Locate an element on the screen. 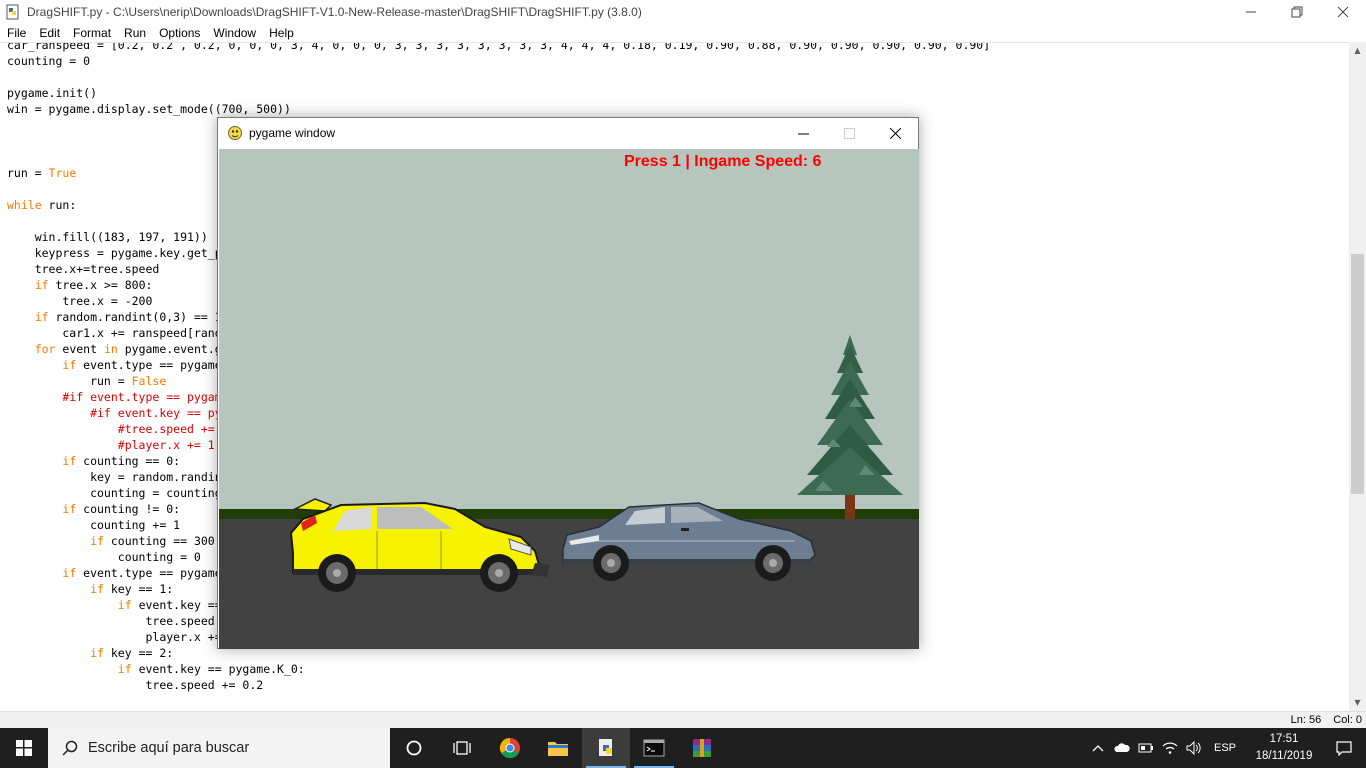  show-hidden-icons-button is located at coordinates (1098, 748).